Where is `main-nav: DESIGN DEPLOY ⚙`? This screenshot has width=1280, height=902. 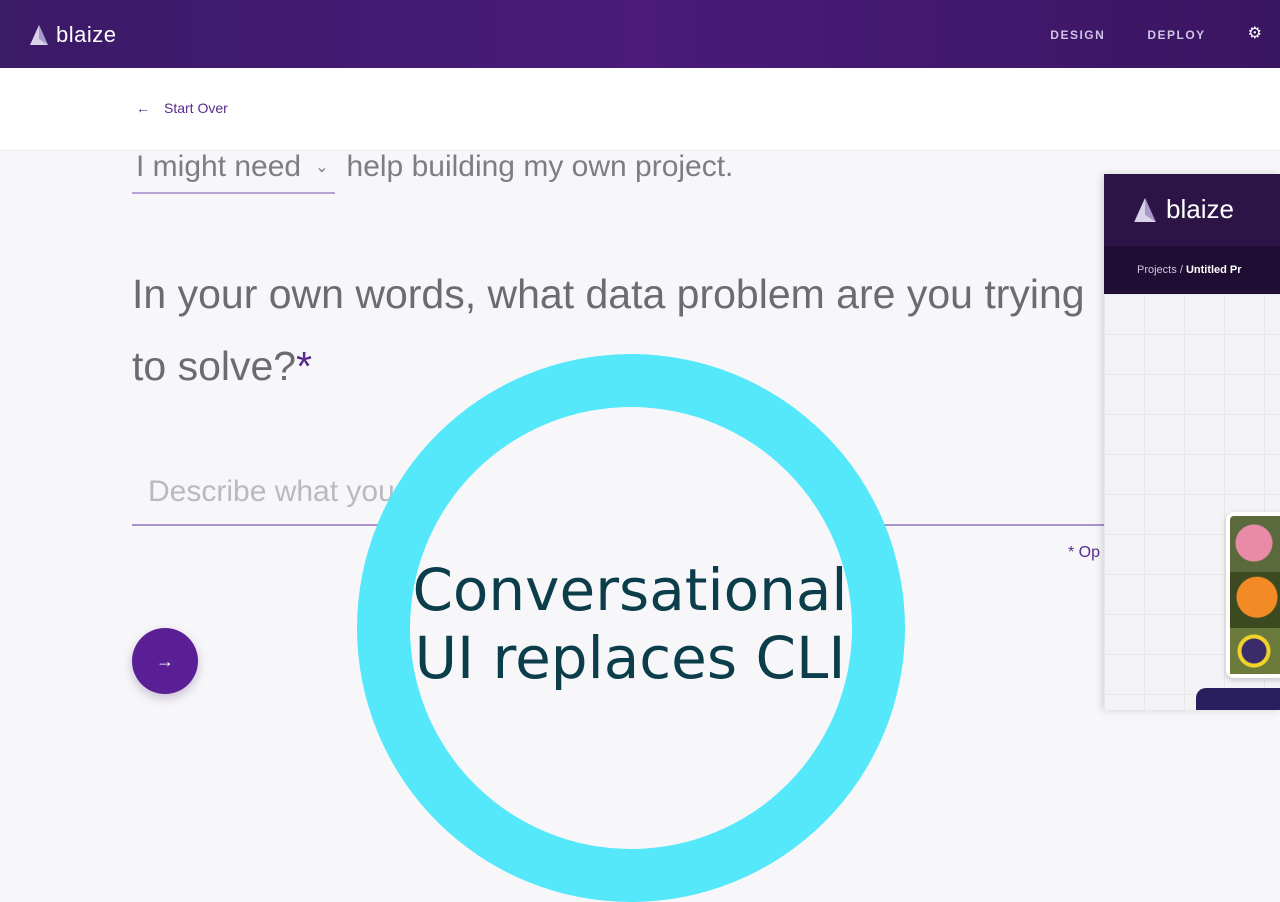 main-nav: DESIGN DEPLOY ⚙ is located at coordinates (1165, 33).